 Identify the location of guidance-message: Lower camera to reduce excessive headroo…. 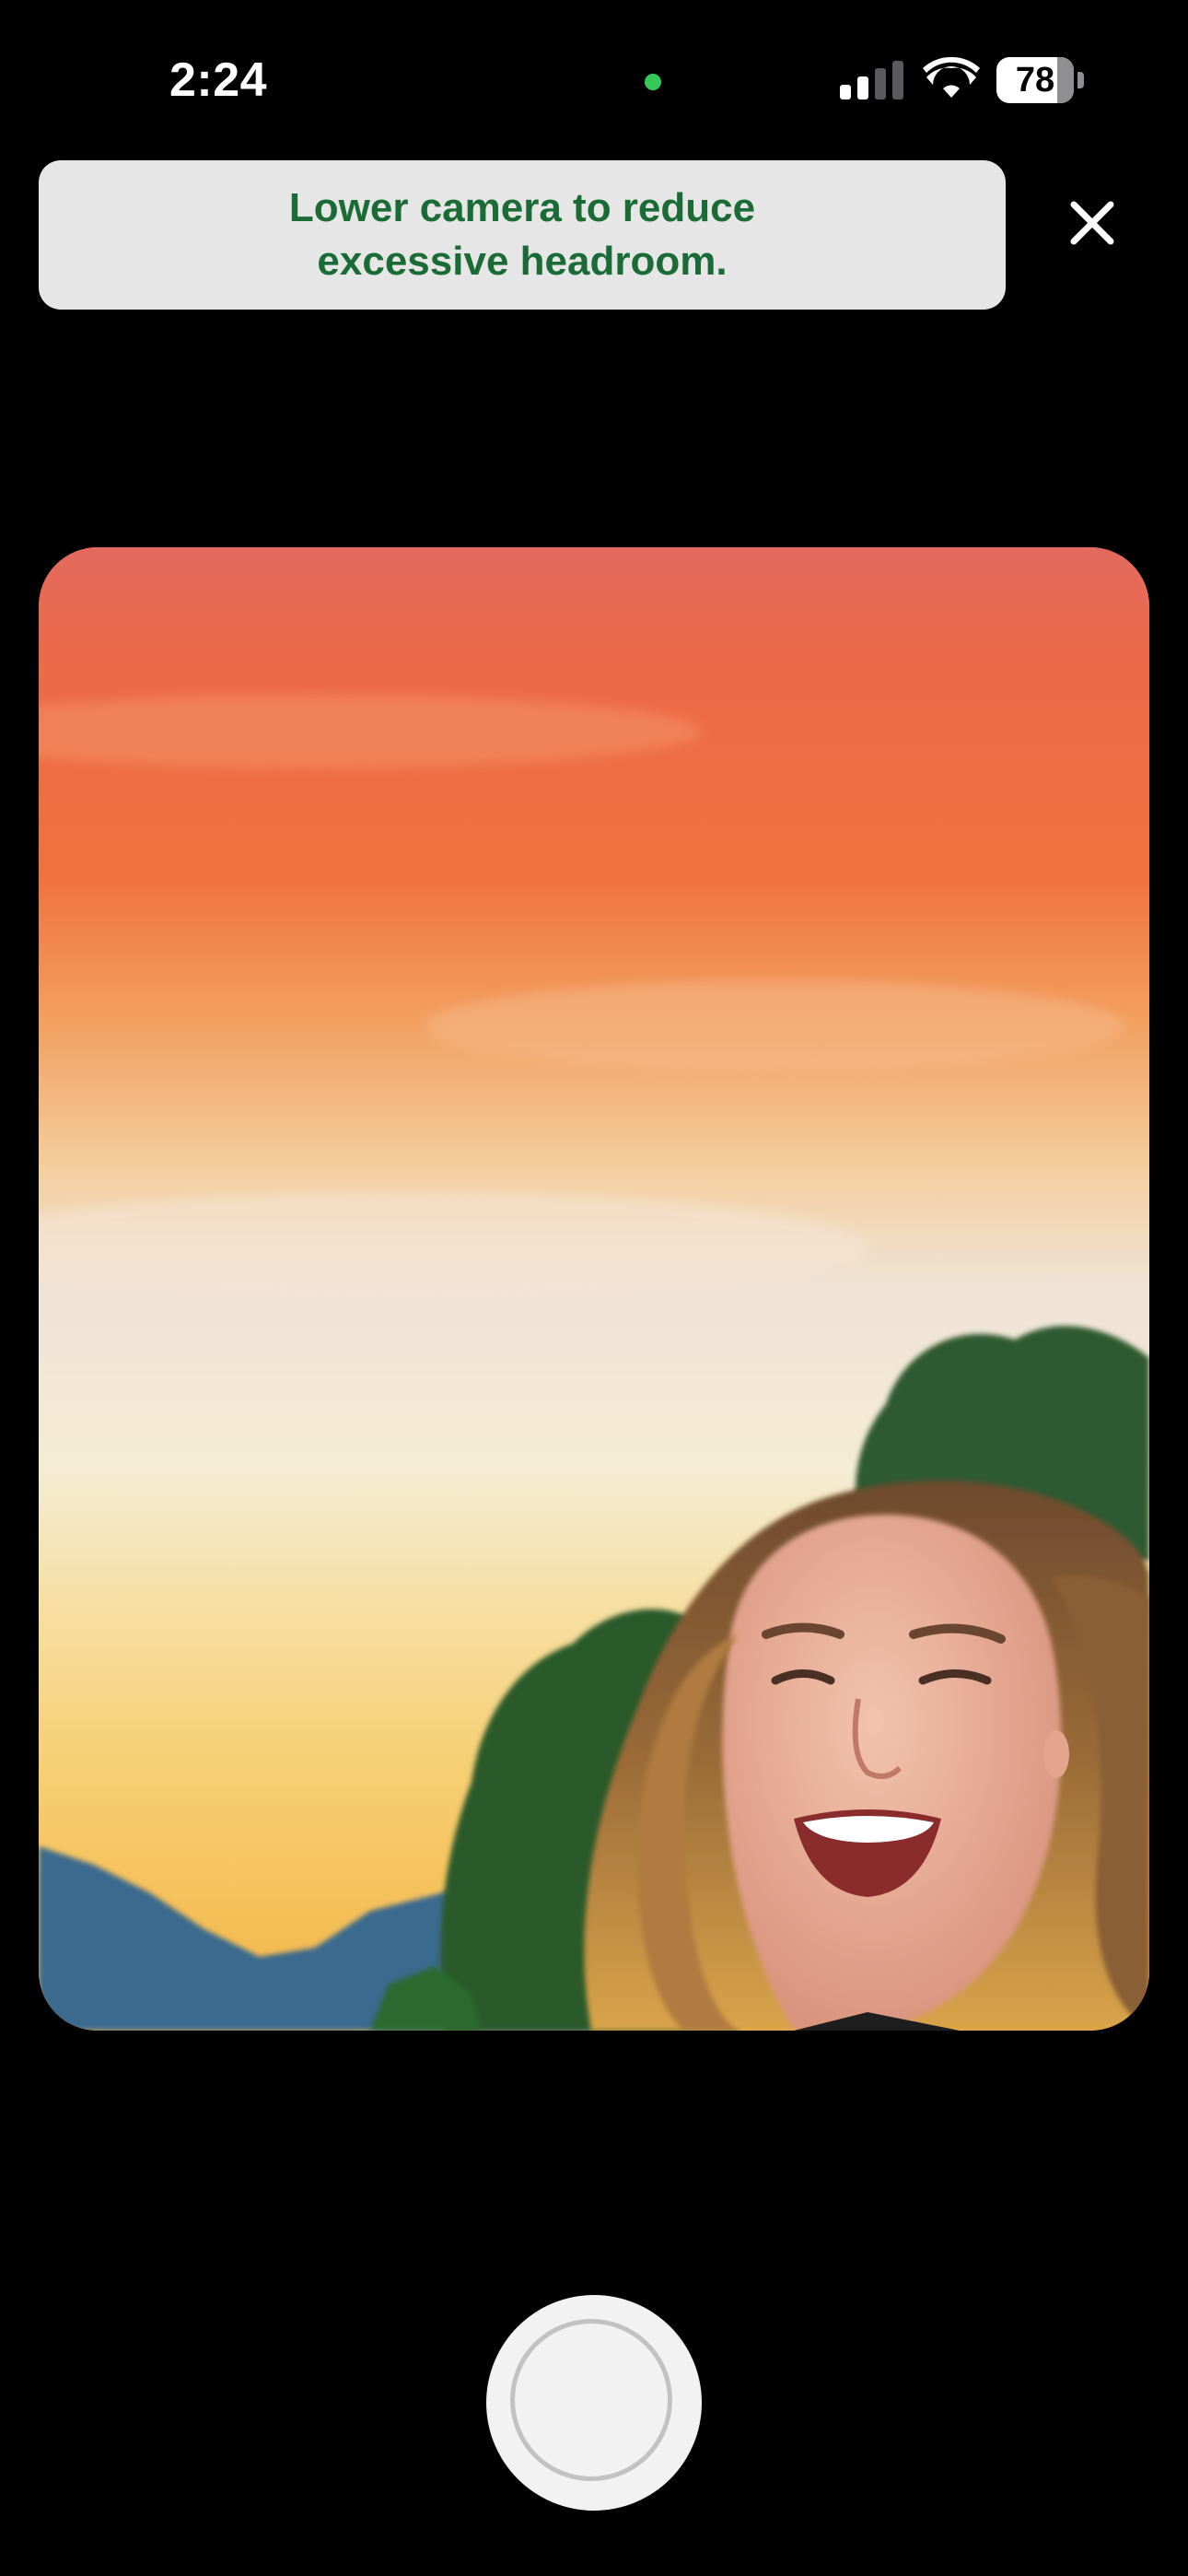
(522, 234).